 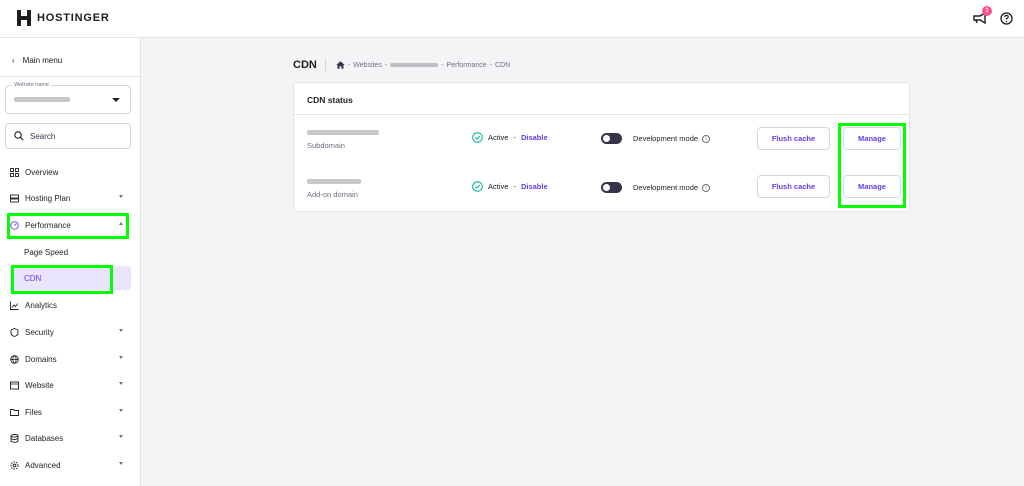 What do you see at coordinates (24, 18) in the screenshot?
I see `hostinger-logo-icon` at bounding box center [24, 18].